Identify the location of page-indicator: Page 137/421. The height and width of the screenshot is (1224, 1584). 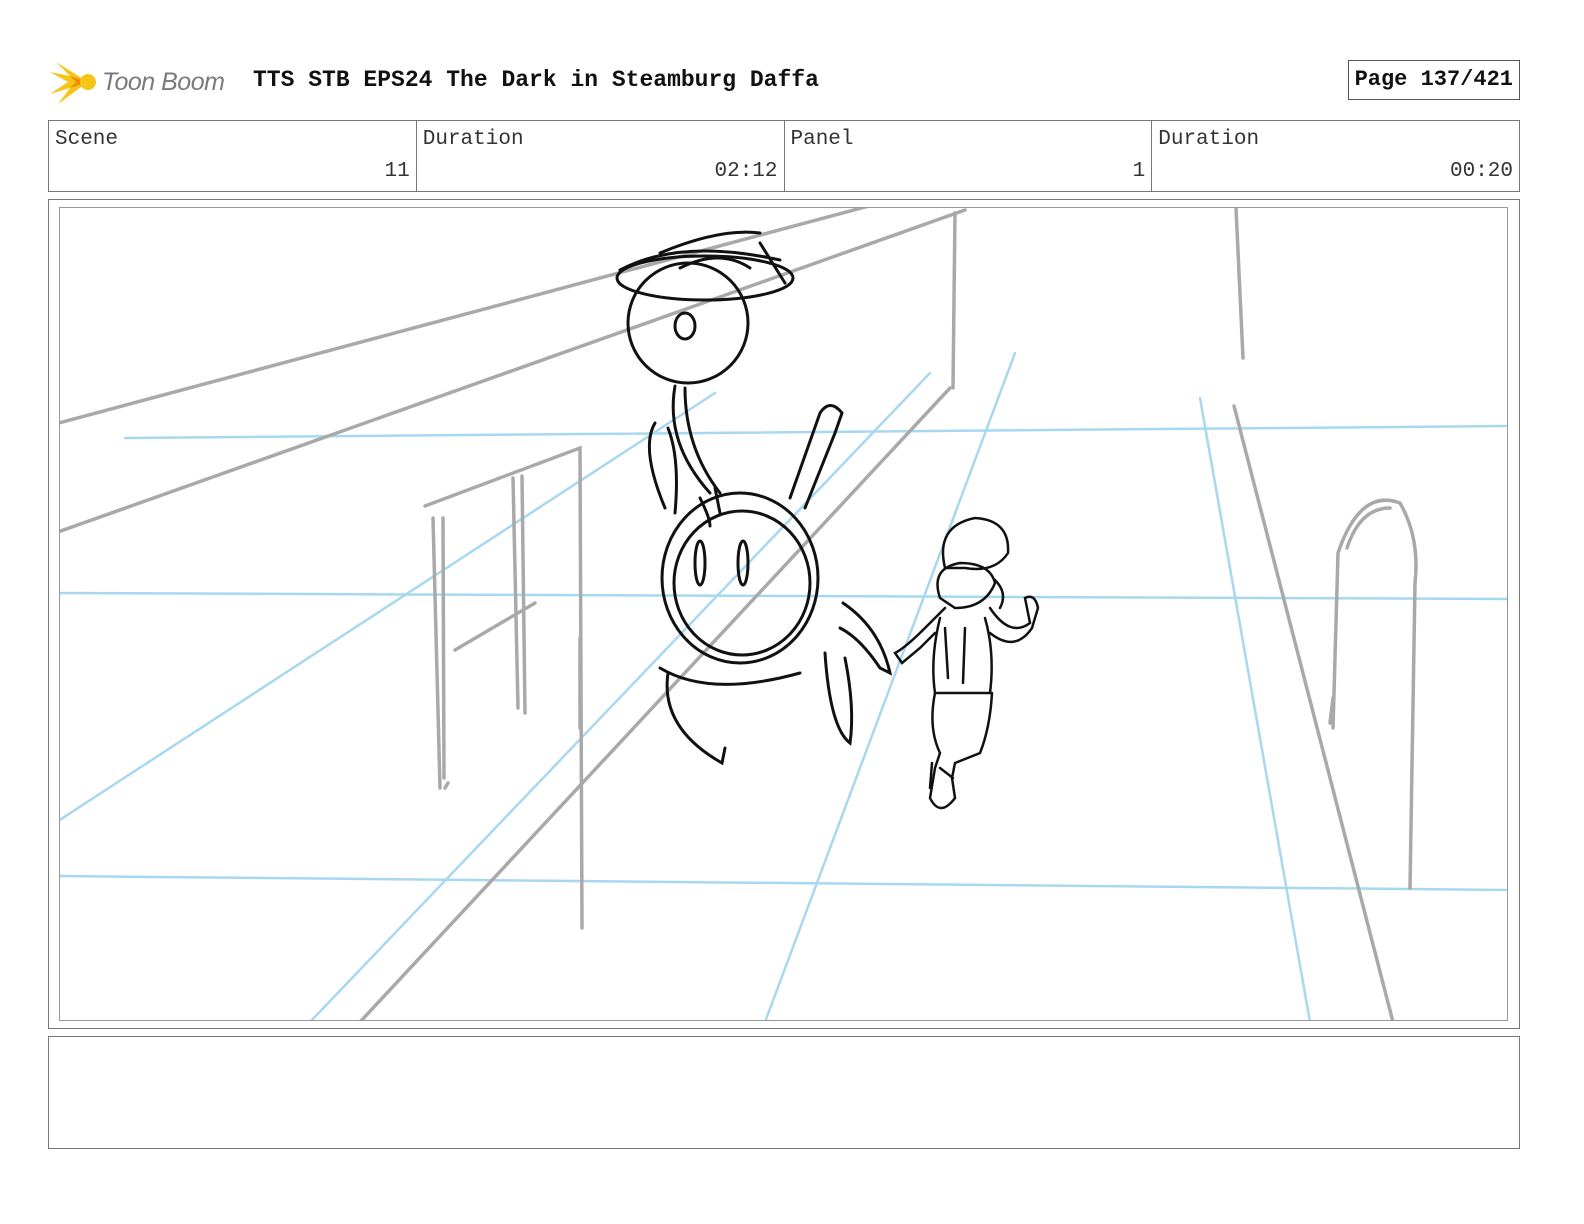
(1433, 80).